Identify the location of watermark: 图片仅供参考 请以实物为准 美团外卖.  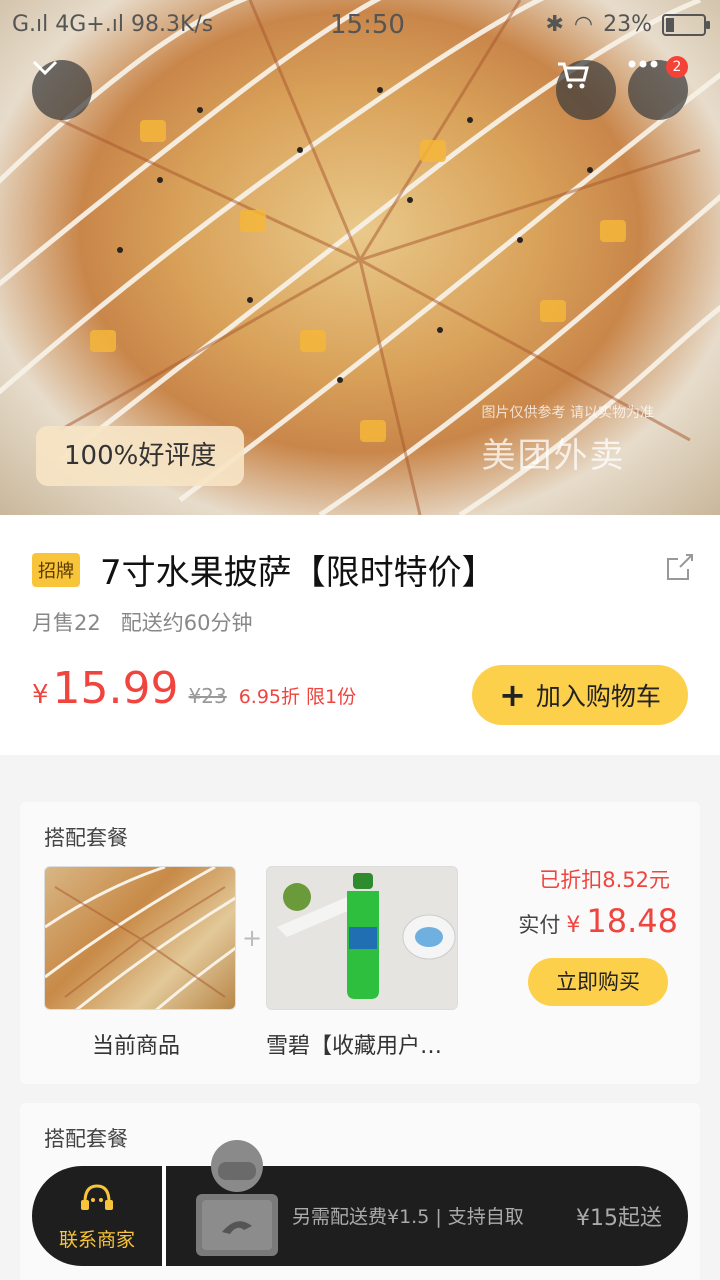
(568, 439).